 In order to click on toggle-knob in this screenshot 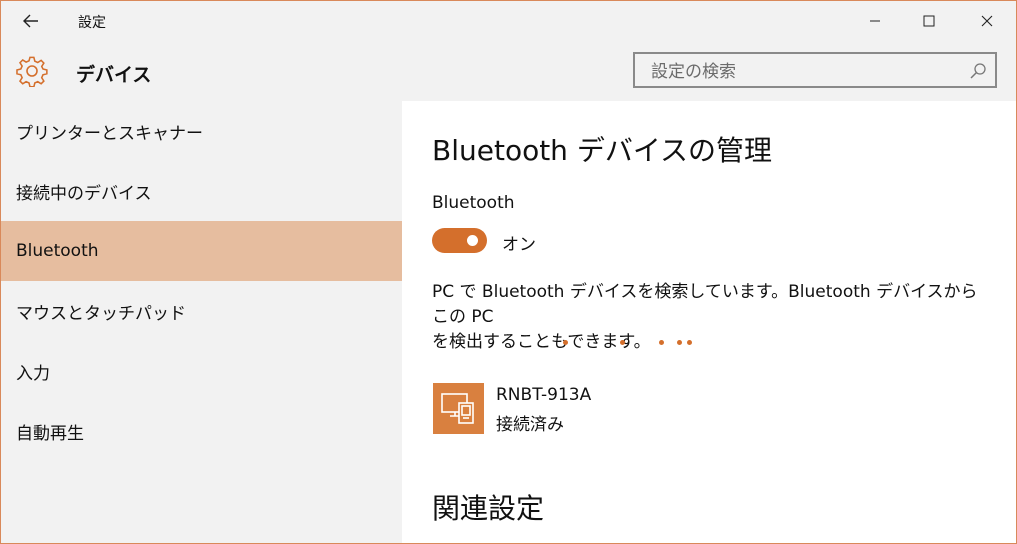, I will do `click(472, 240)`.